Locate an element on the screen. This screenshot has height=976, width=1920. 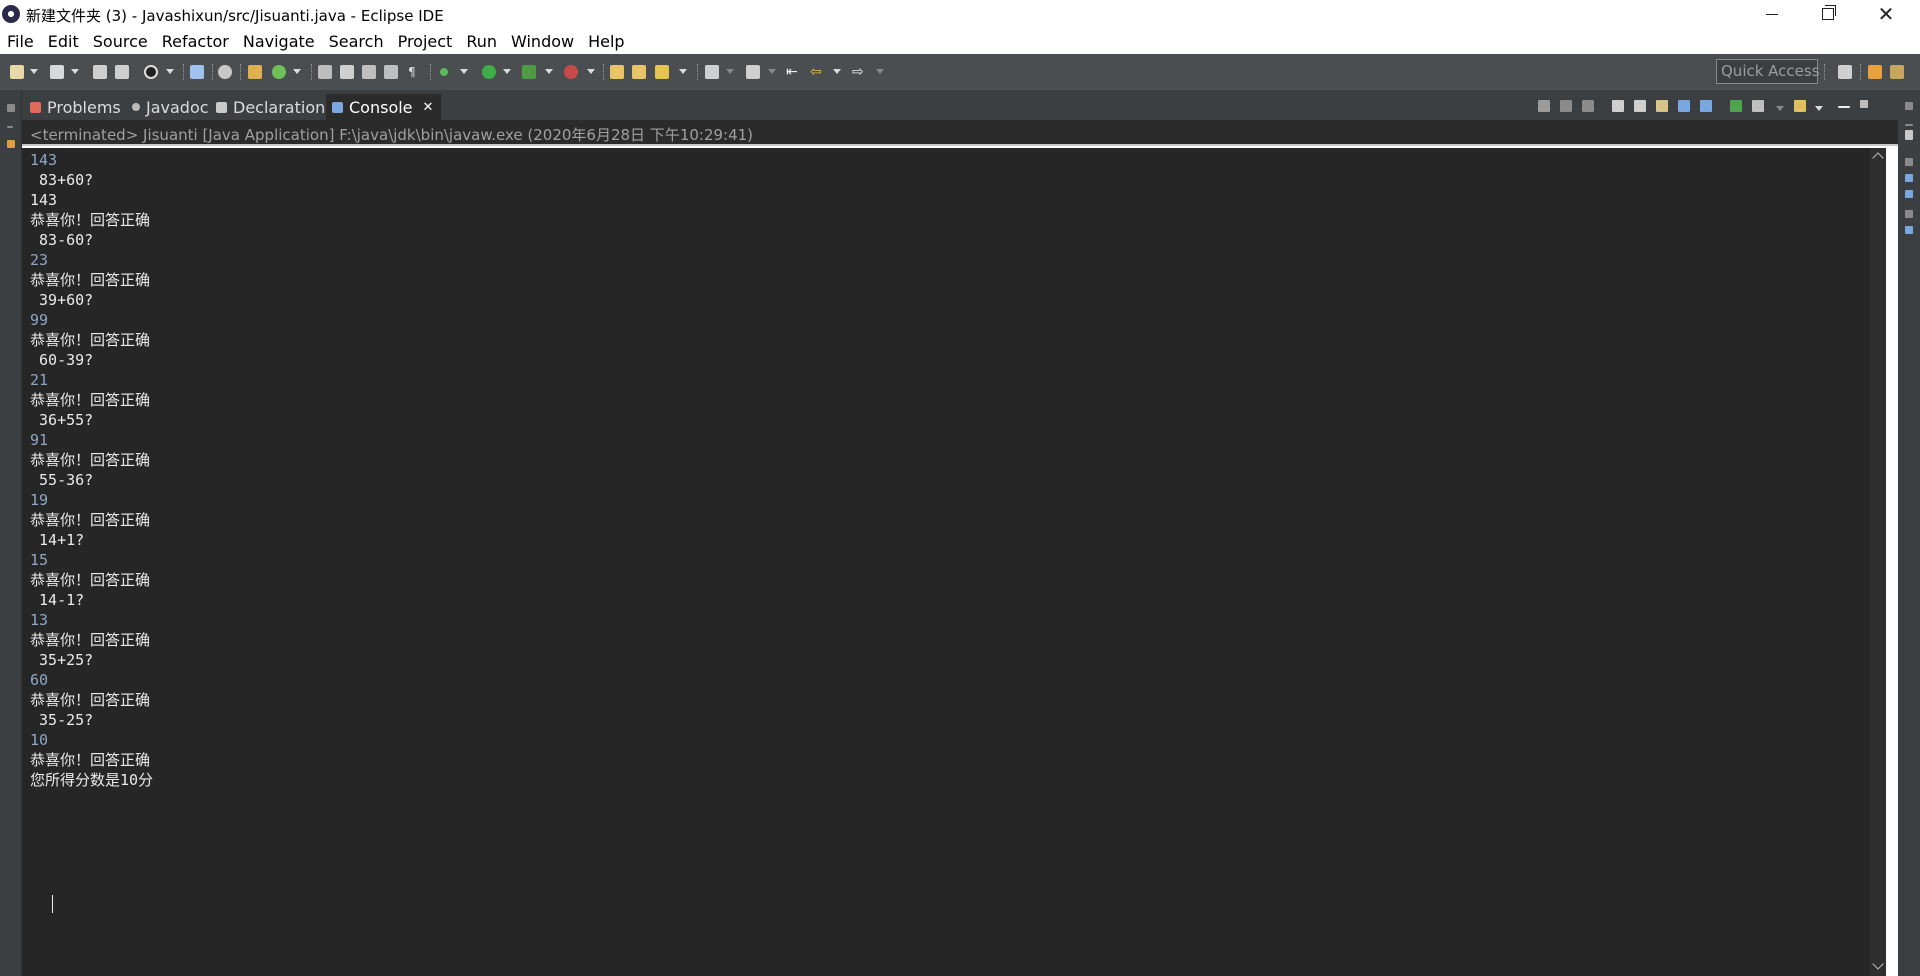
console-output-line: 36+55? is located at coordinates (62, 420).